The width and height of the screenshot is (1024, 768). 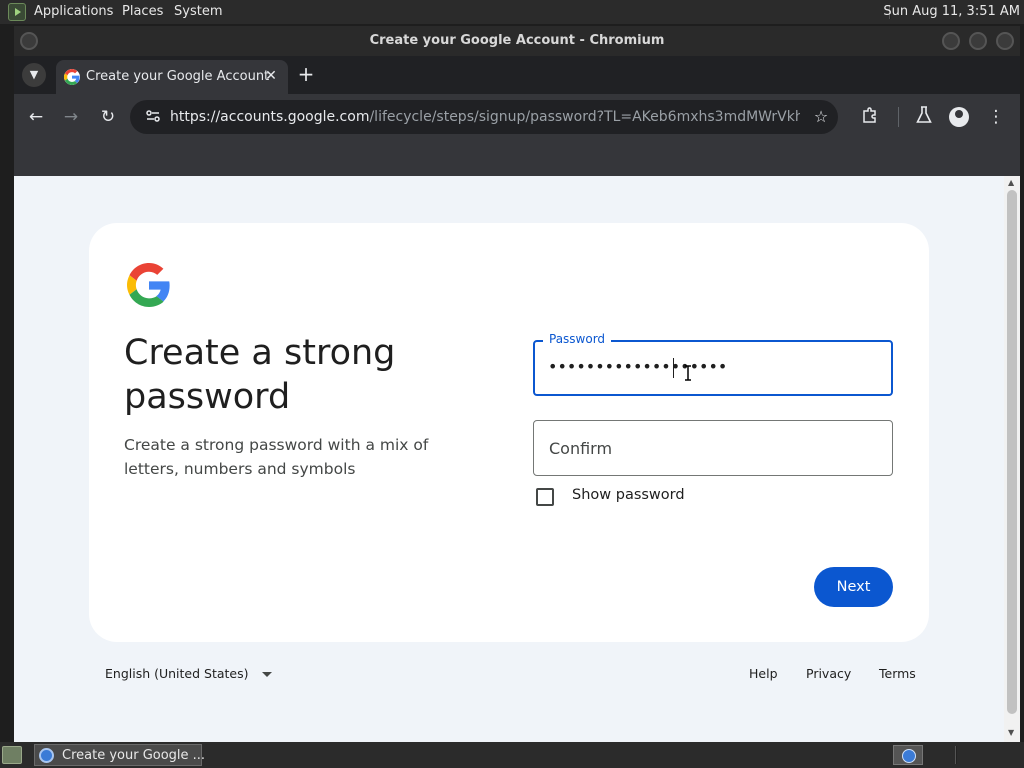 What do you see at coordinates (924, 117) in the screenshot?
I see `labs-flask-icon` at bounding box center [924, 117].